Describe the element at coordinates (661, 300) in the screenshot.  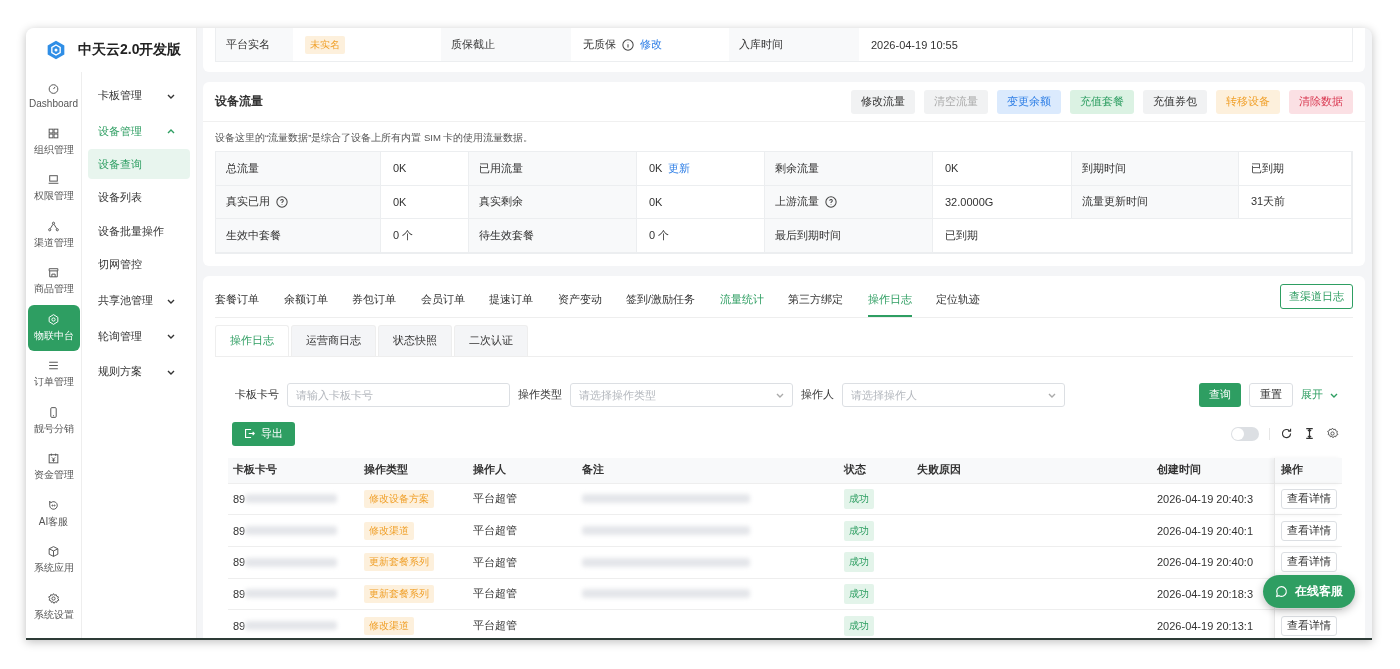
I see `tab: 签到/激励任务` at that location.